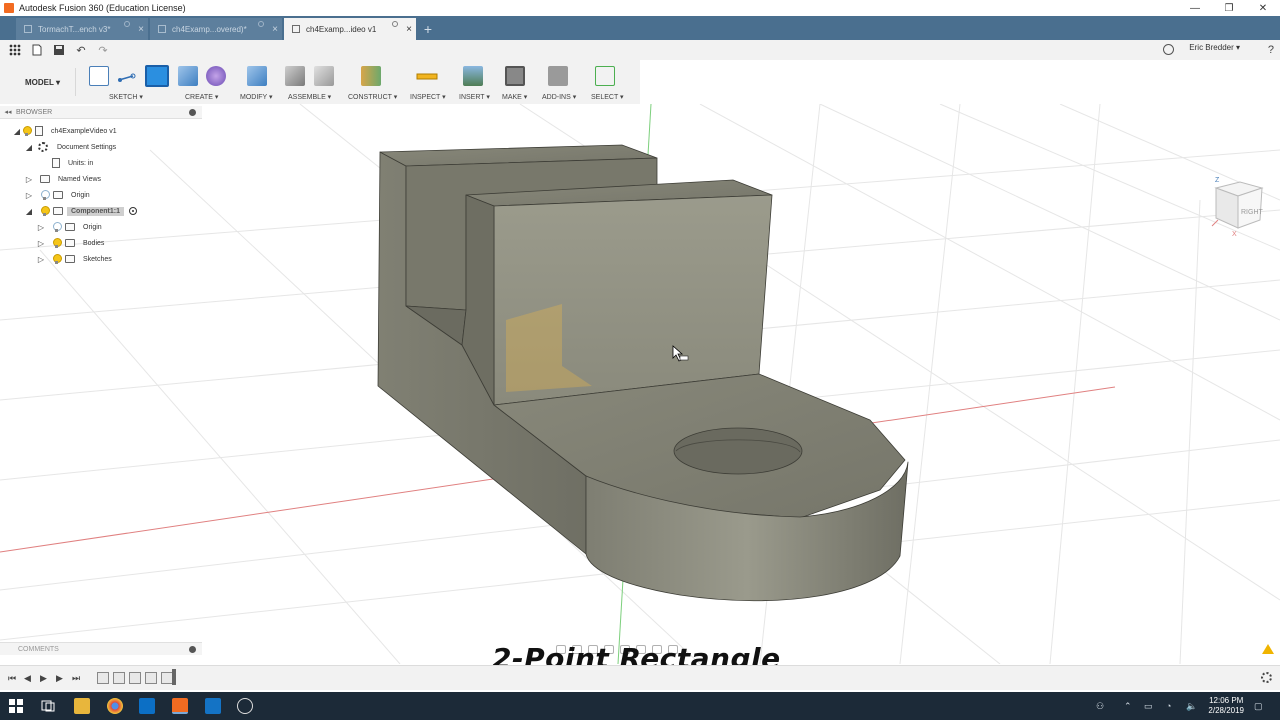  Describe the element at coordinates (16, 706) in the screenshot. I see `windows-start-icon` at that location.